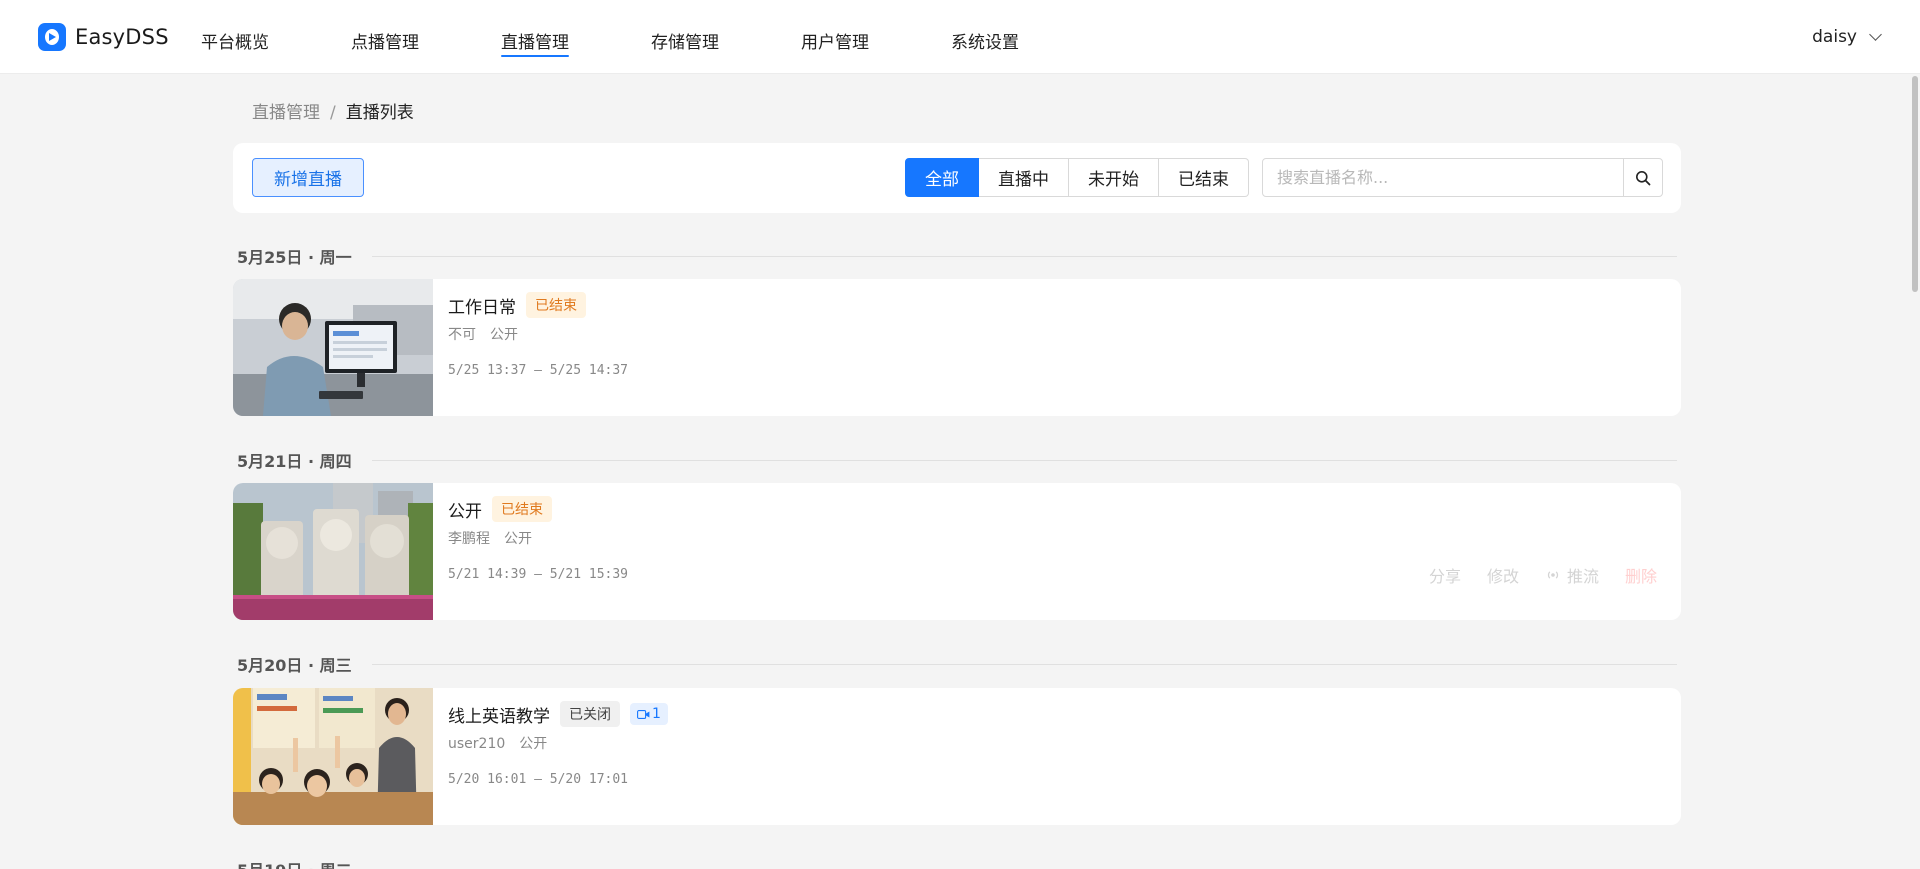 The image size is (1920, 869). I want to click on search-box, so click(1462, 177).